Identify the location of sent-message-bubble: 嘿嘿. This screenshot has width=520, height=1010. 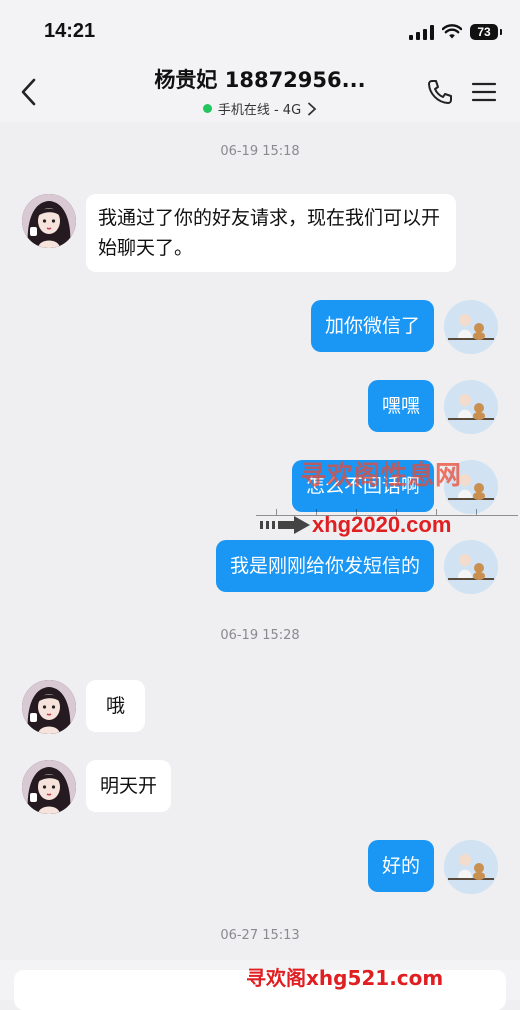
(400, 406).